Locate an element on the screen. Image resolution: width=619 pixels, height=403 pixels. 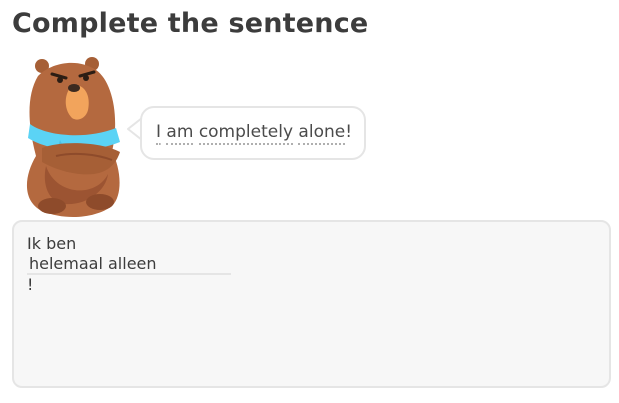
prompt-word: completely is located at coordinates (246, 133).